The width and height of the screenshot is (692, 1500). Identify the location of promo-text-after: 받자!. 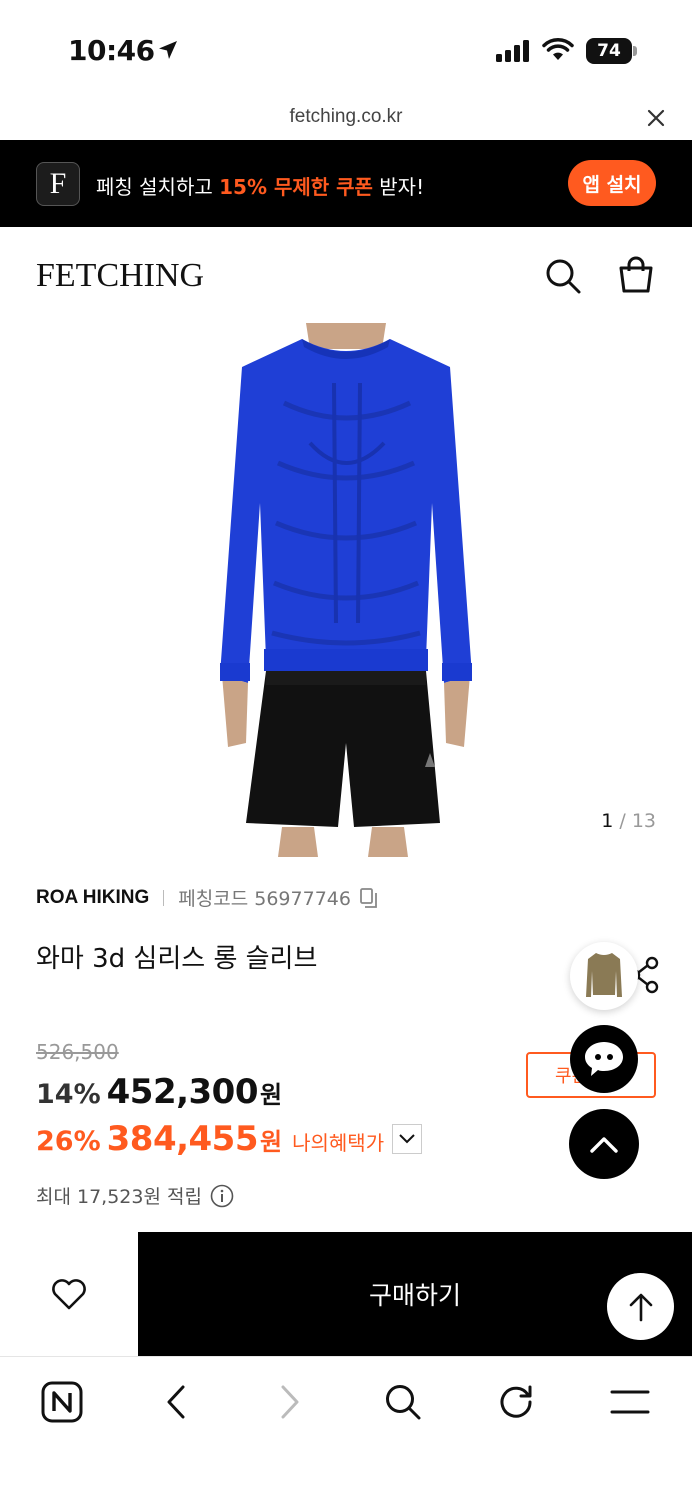
(398, 187).